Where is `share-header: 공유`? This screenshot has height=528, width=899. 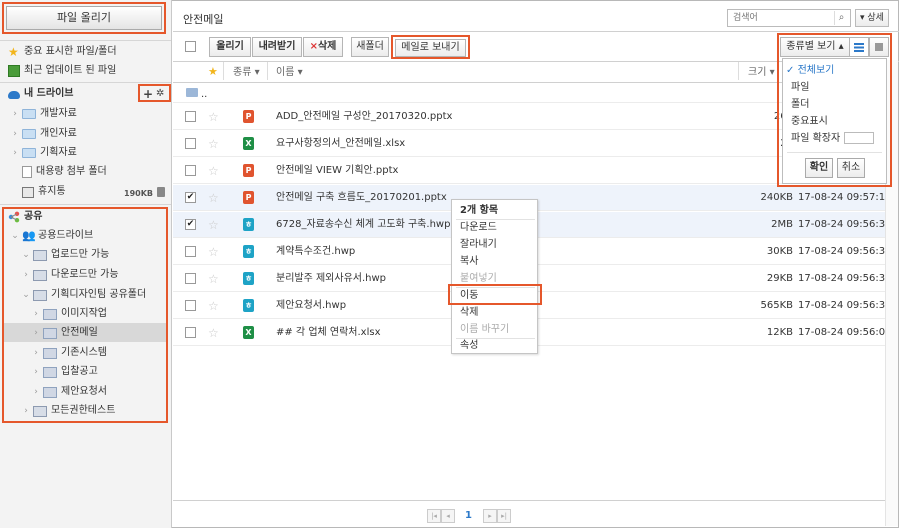
share-header: 공유 is located at coordinates (25, 217).